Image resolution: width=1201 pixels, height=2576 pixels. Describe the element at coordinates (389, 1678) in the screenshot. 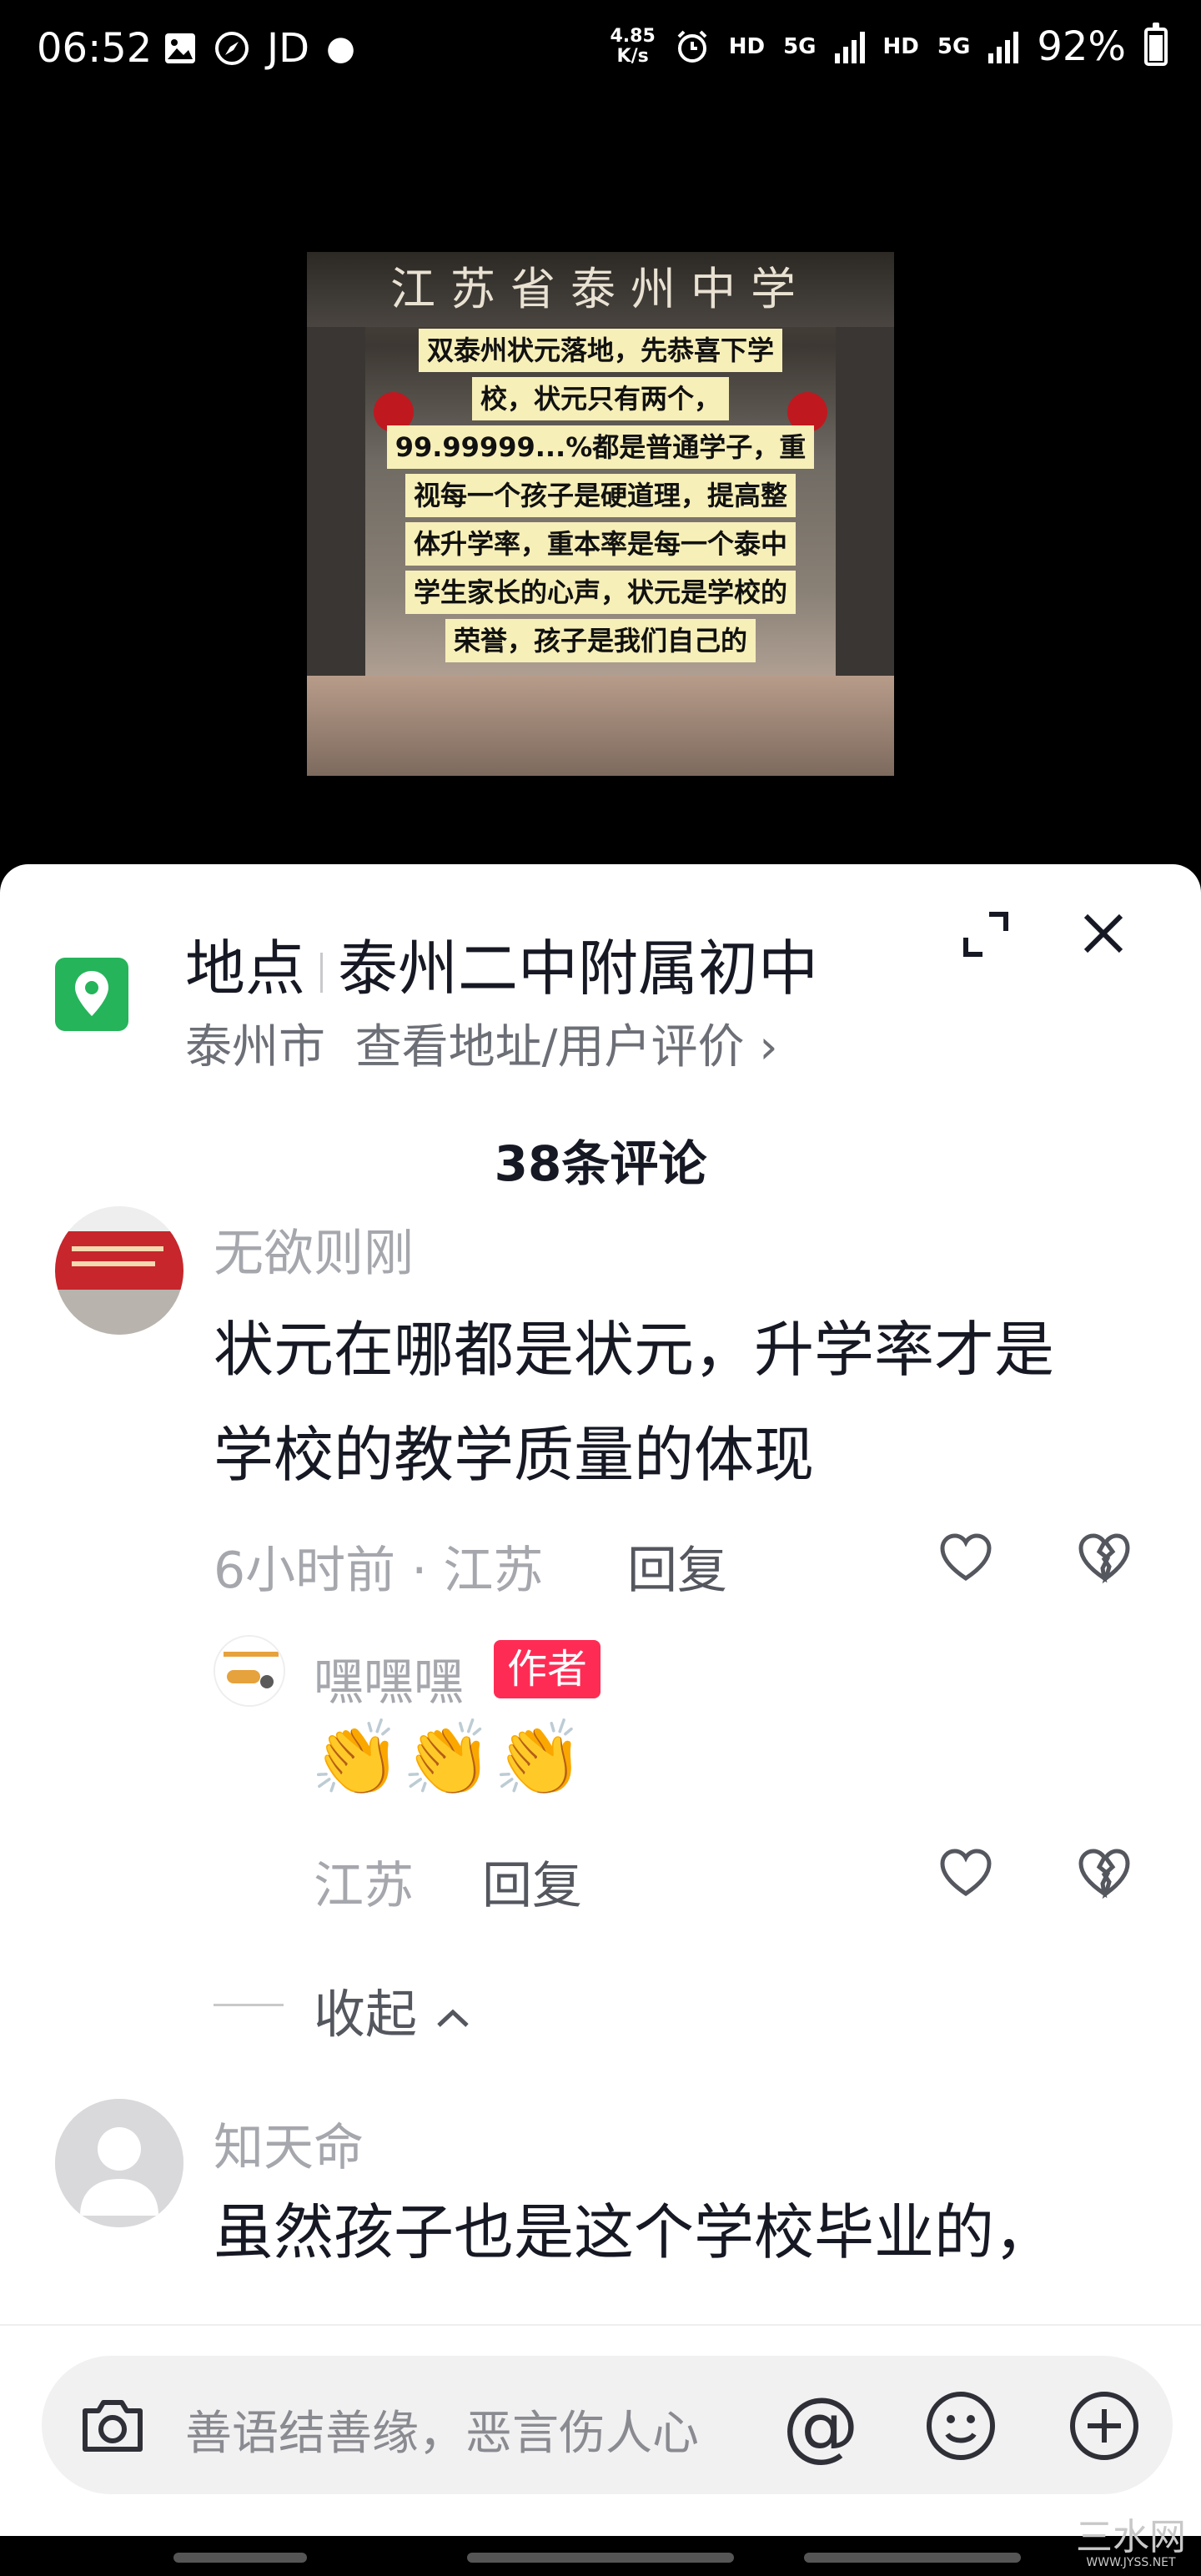

I see `reply-username: 嘿嘿嘿` at that location.